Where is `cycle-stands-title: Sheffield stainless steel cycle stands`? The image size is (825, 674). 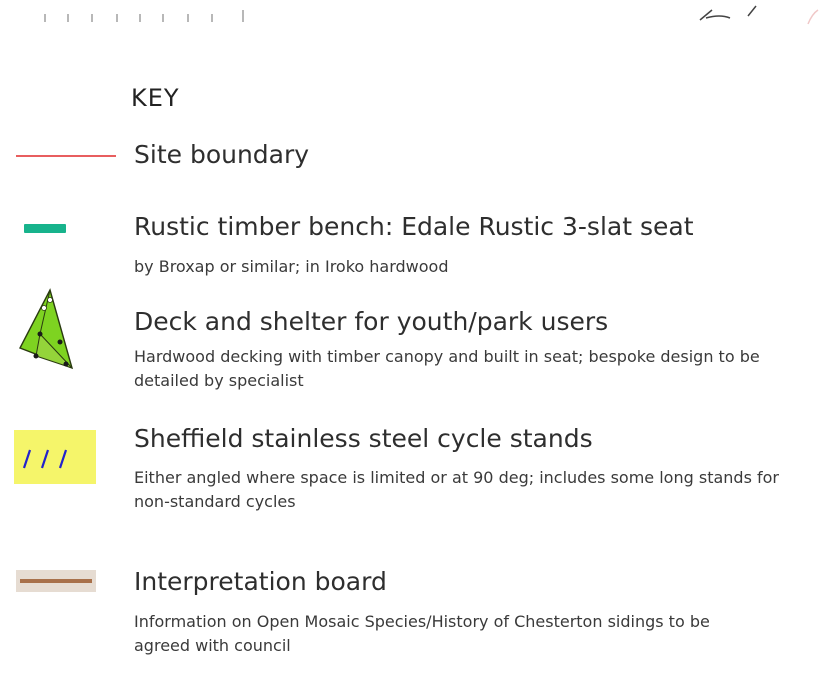
cycle-stands-title: Sheffield stainless steel cycle stands is located at coordinates (363, 438).